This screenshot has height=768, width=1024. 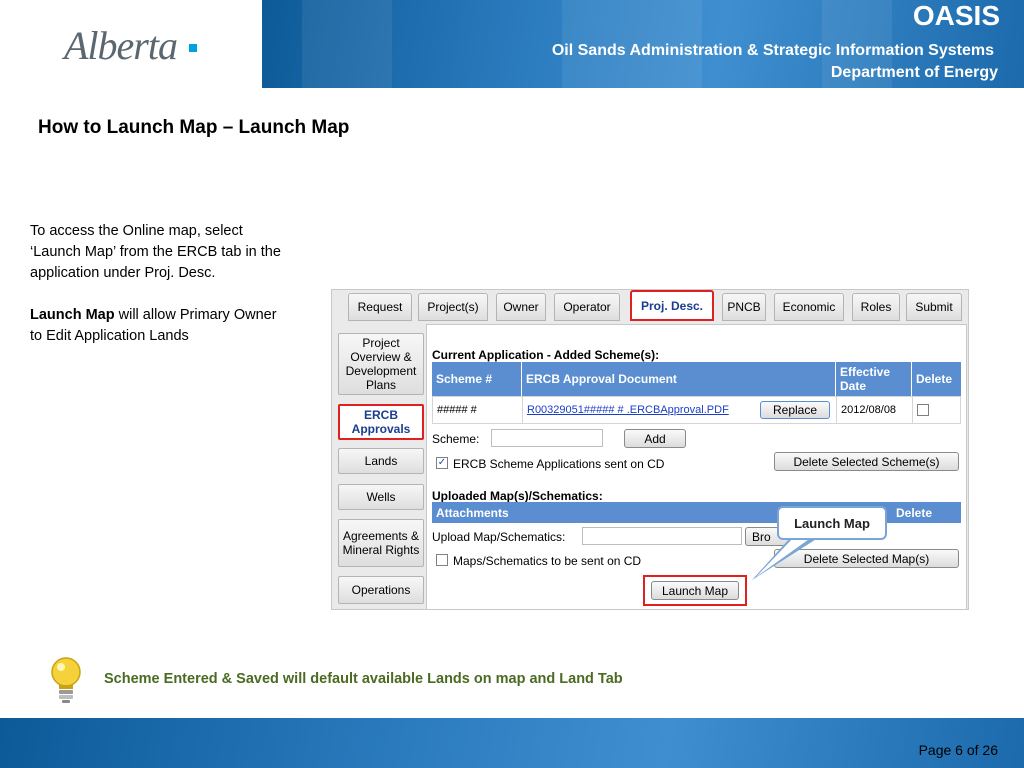 What do you see at coordinates (958, 750) in the screenshot?
I see `page-number: Page 6 of 26` at bounding box center [958, 750].